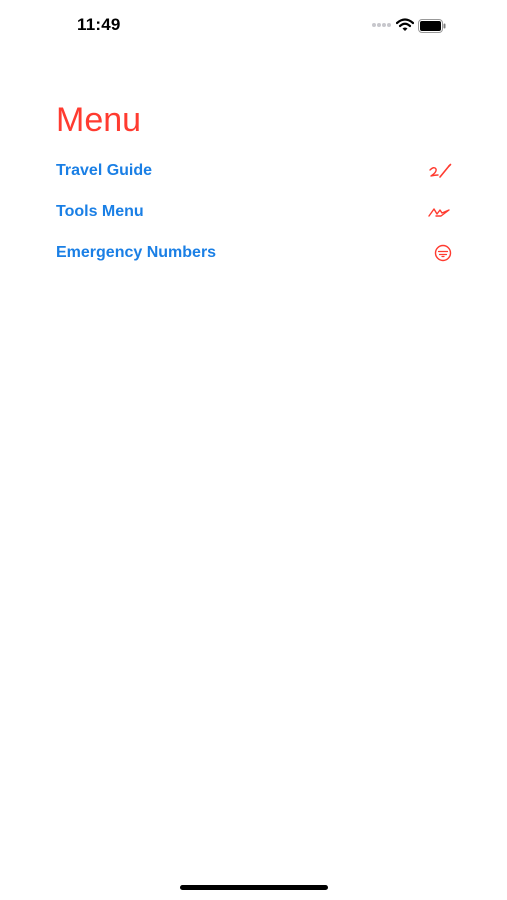 This screenshot has height=900, width=507. What do you see at coordinates (432, 26) in the screenshot?
I see `battery-icon` at bounding box center [432, 26].